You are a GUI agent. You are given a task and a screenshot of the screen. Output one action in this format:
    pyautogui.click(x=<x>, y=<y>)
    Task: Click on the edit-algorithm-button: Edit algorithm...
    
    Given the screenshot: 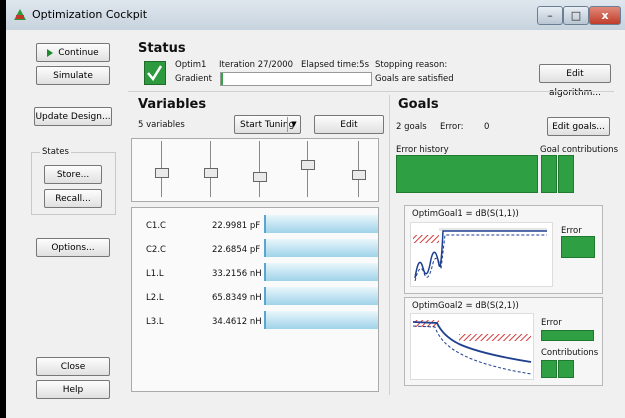 What is the action you would take?
    pyautogui.click(x=575, y=81)
    